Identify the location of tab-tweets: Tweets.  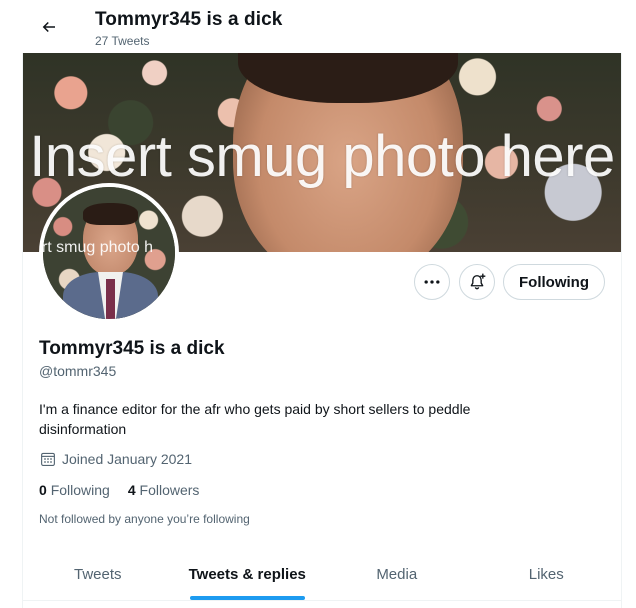
(98, 574).